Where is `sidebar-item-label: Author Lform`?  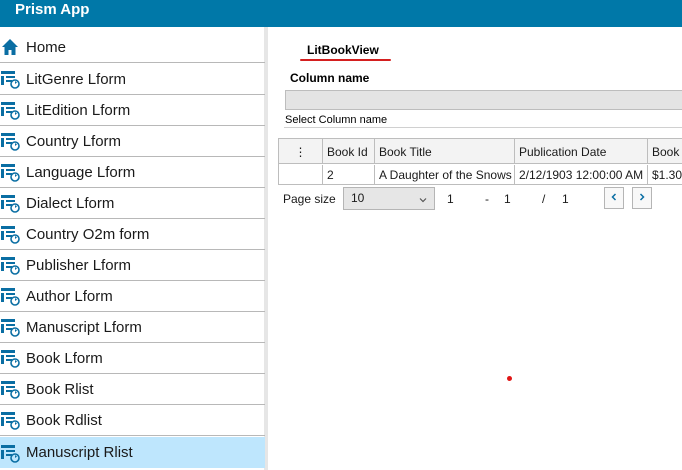 sidebar-item-label: Author Lform is located at coordinates (69, 296).